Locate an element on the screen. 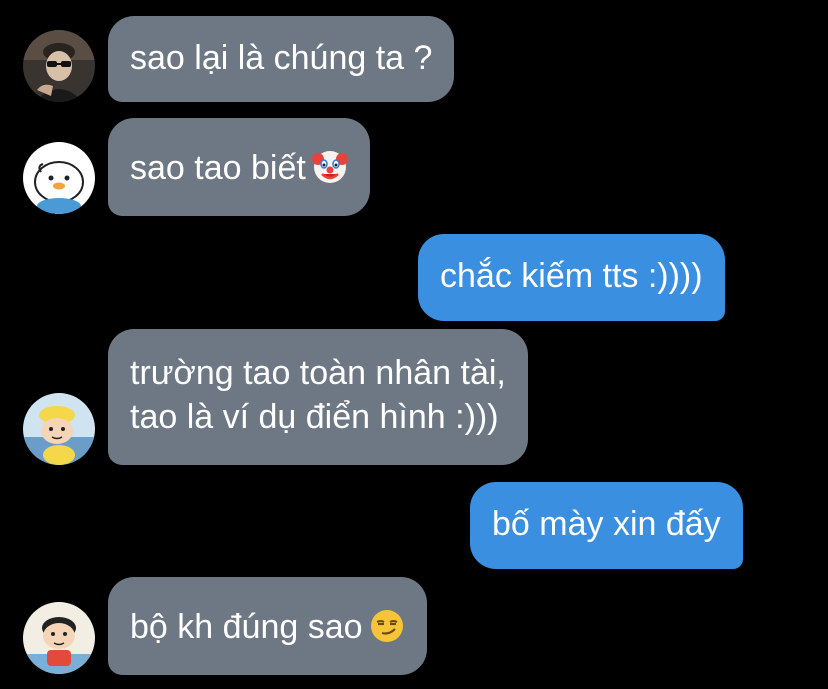 This screenshot has width=828, height=689. white-bird-avatar is located at coordinates (59, 178).